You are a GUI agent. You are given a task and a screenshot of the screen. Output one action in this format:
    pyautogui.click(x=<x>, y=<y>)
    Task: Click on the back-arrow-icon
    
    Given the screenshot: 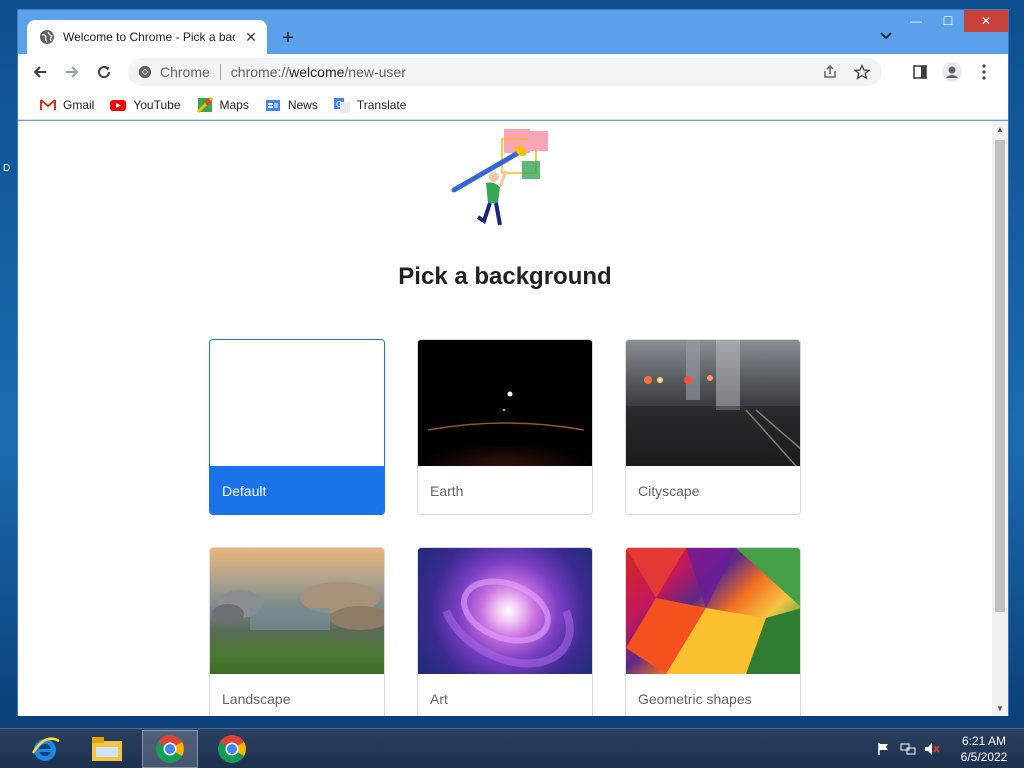 What is the action you would take?
    pyautogui.click(x=39, y=72)
    